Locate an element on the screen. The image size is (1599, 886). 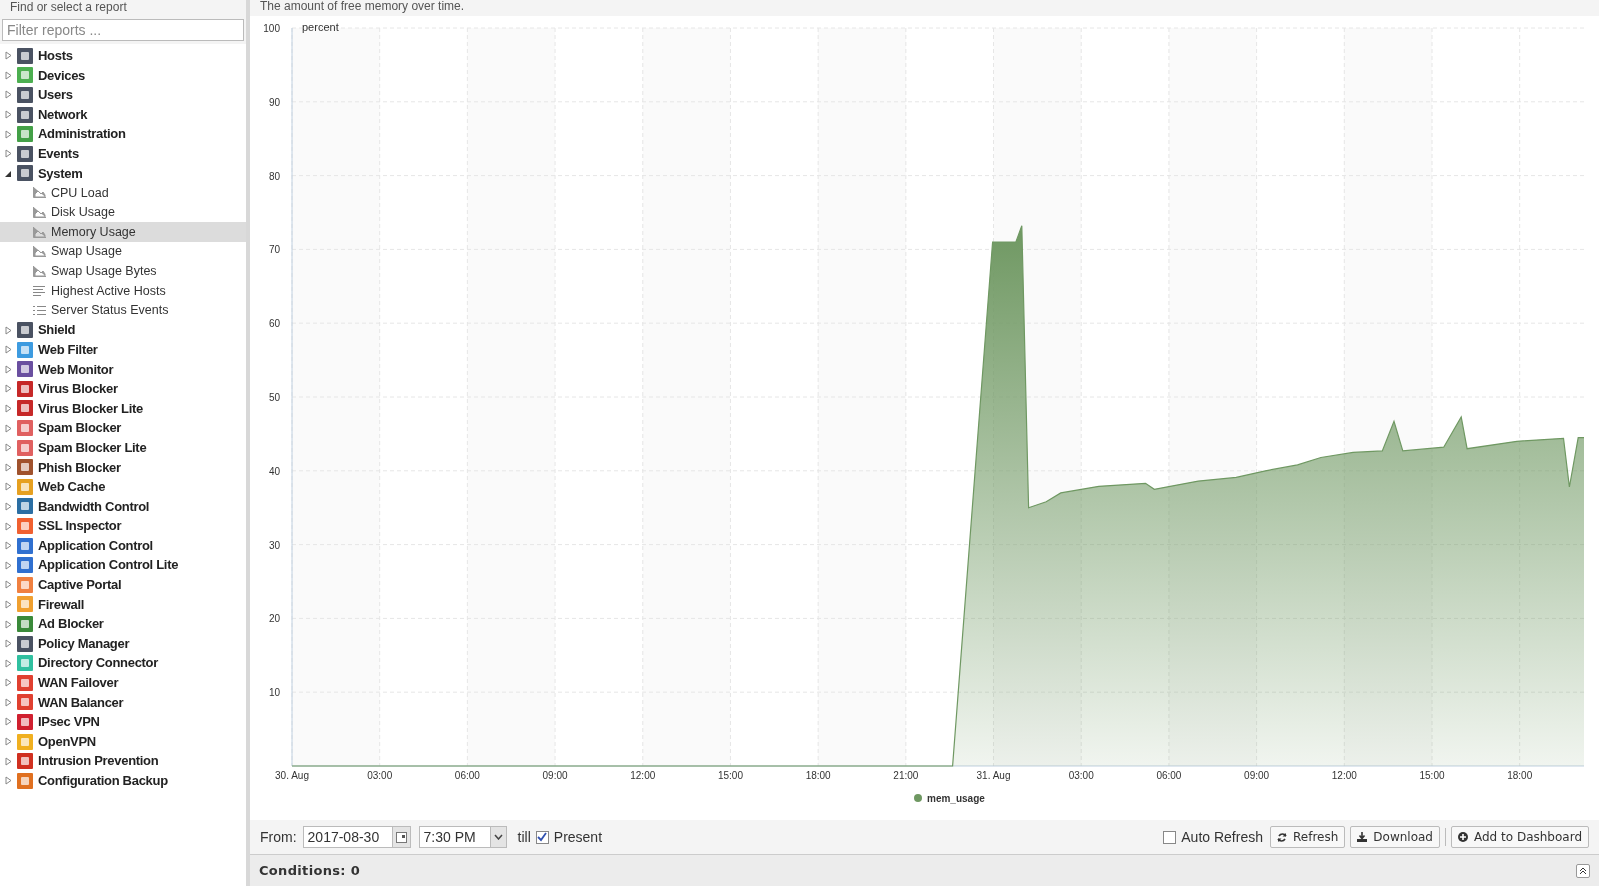
sidebar-item: Web Monitor is located at coordinates (76, 369).